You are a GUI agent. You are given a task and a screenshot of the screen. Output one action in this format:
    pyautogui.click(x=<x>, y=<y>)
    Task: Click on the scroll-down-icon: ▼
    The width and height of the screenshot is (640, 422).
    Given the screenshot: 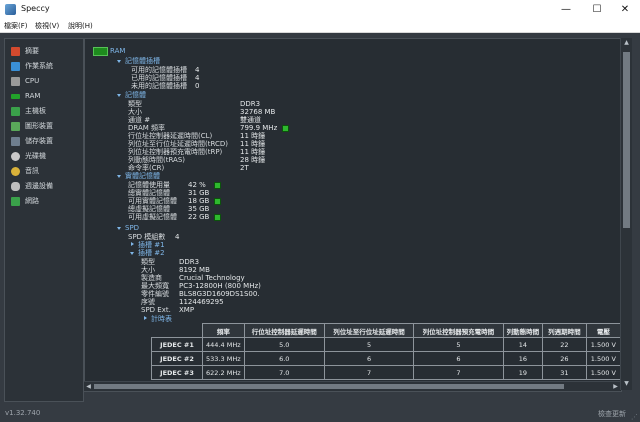 What is the action you would take?
    pyautogui.click(x=626, y=384)
    